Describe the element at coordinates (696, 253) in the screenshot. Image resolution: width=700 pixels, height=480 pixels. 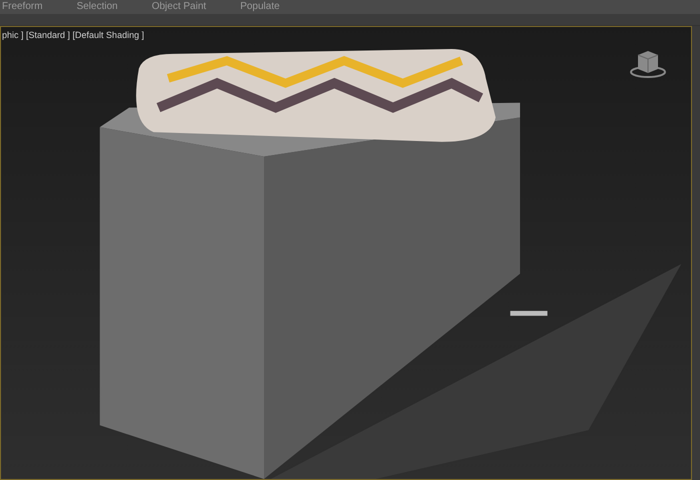
I see `scrollbar` at that location.